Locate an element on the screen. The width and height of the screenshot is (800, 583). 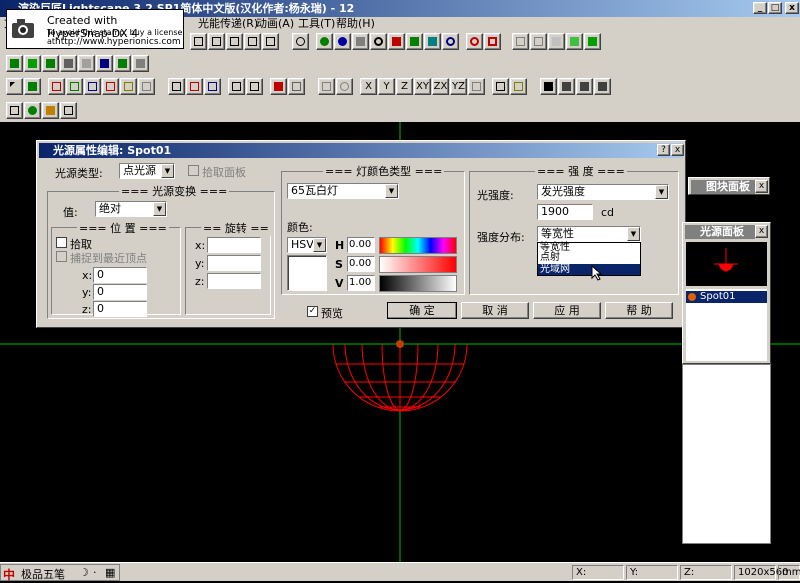
run-figure-icon is located at coordinates (566, 86).